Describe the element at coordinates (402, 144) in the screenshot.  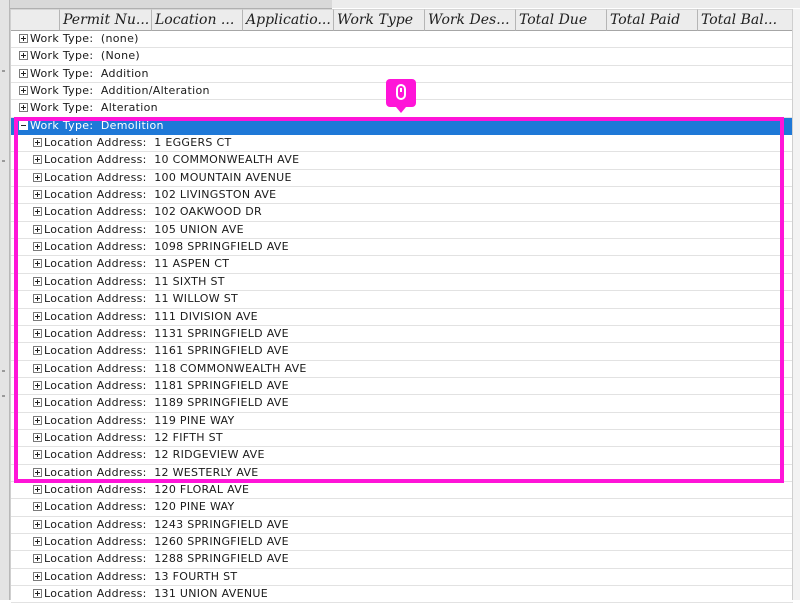
I see `group-row-location-address: Location Address: 1 EGGERS CT` at that location.